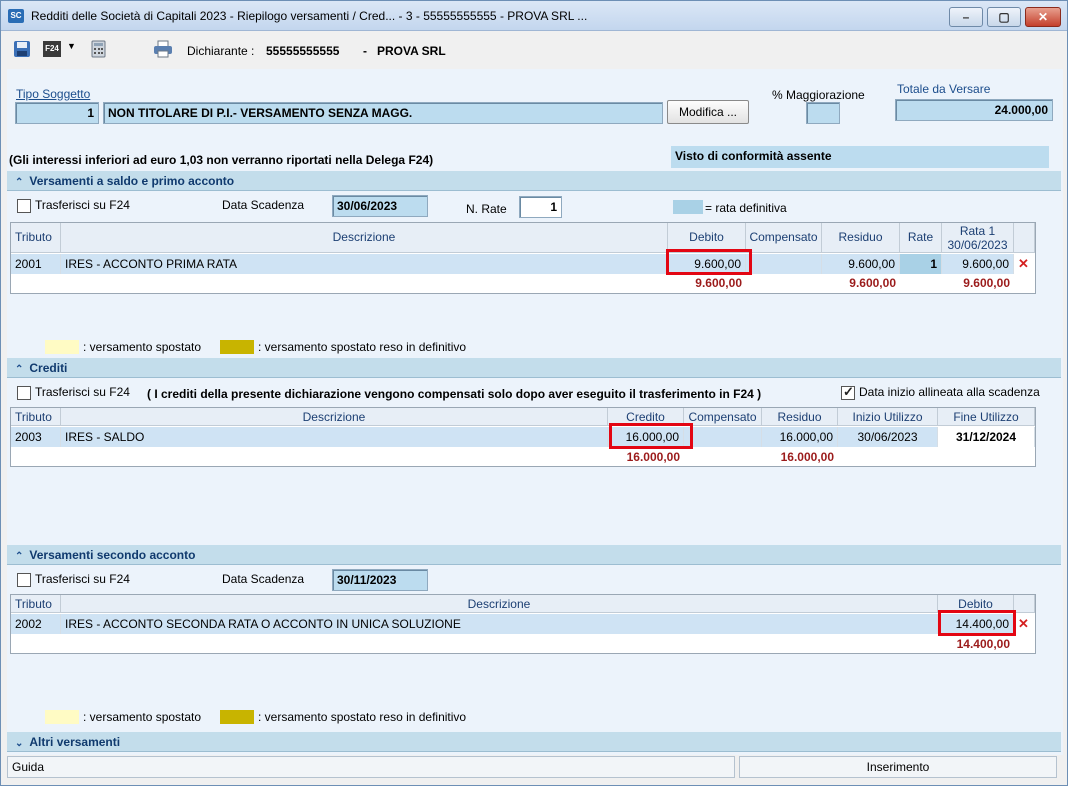 This screenshot has width=1068, height=786. Describe the element at coordinates (132, 181) in the screenshot. I see `section-saldo-title: Versamenti a saldo e primo acconto` at that location.